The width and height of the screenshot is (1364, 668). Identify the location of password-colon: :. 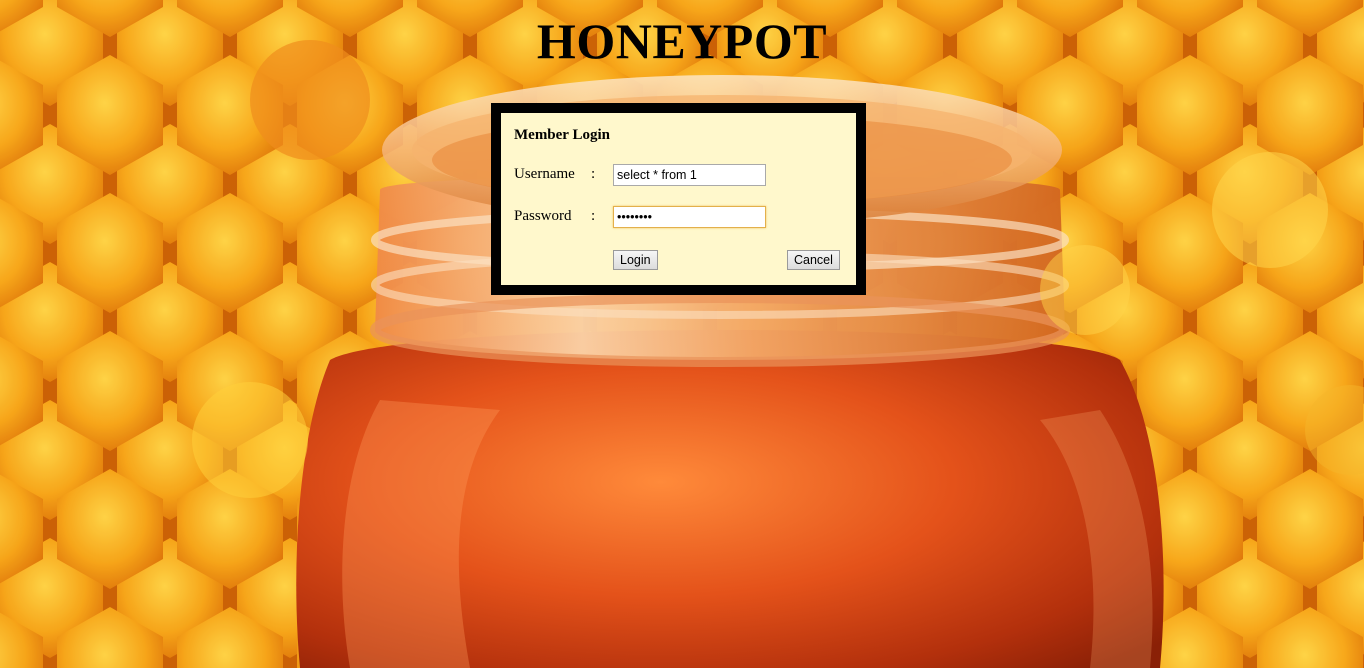
(593, 216).